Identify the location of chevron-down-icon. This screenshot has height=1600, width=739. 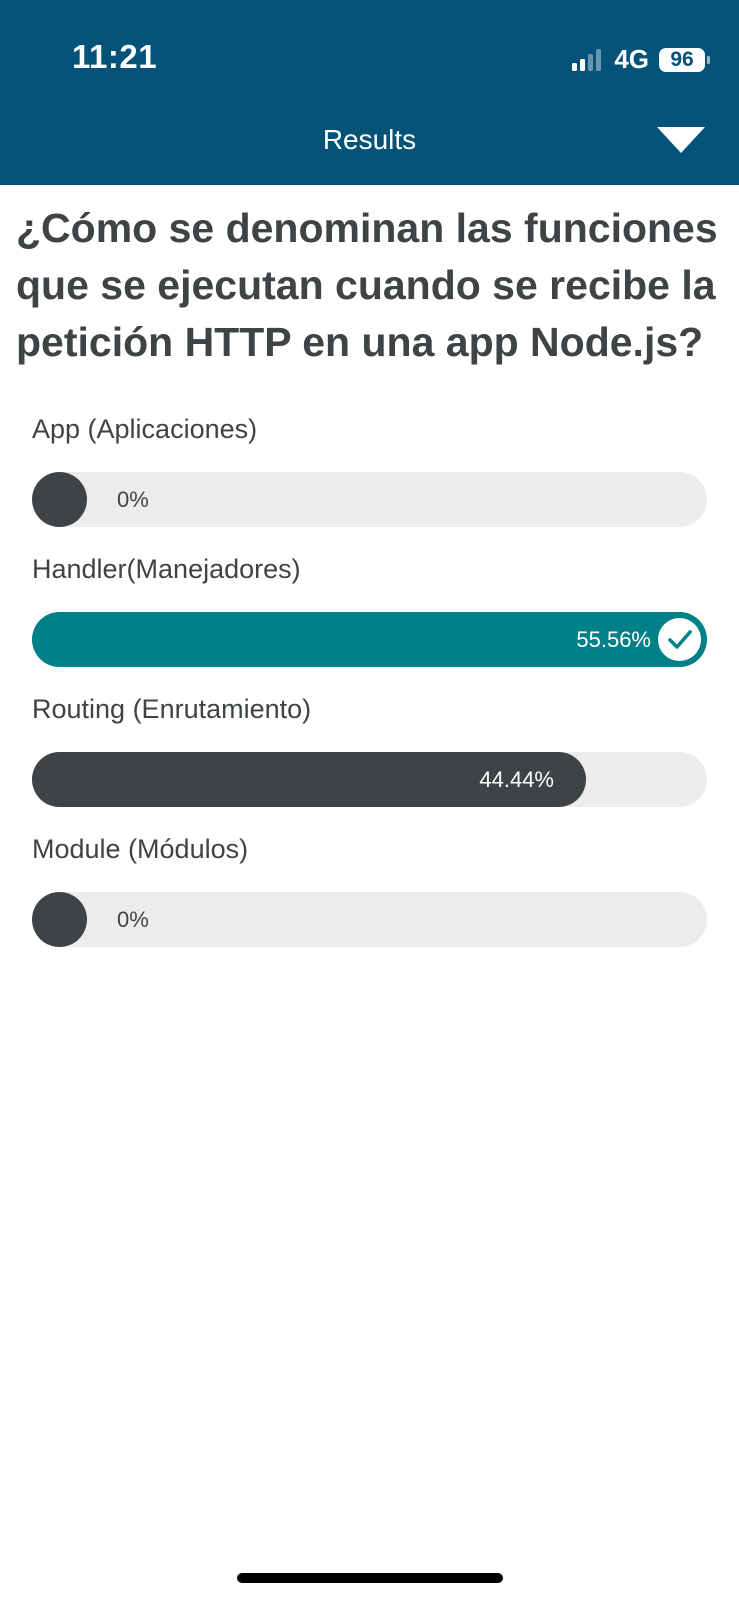
(681, 140).